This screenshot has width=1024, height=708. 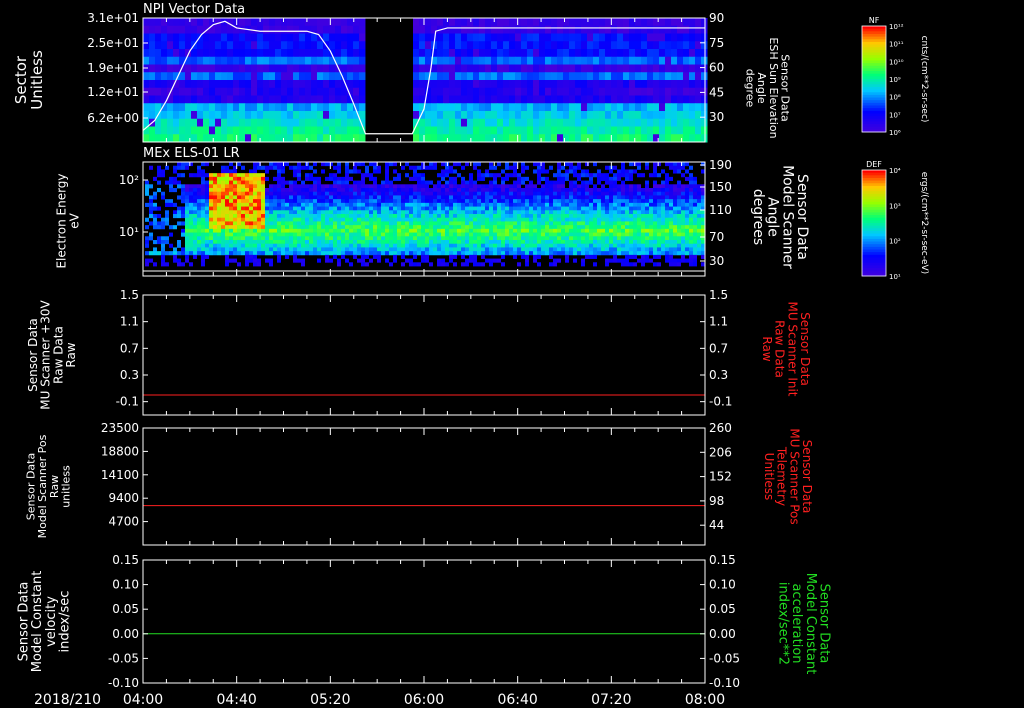 What do you see at coordinates (716, 68) in the screenshot?
I see `y-tick-label-right: 60` at bounding box center [716, 68].